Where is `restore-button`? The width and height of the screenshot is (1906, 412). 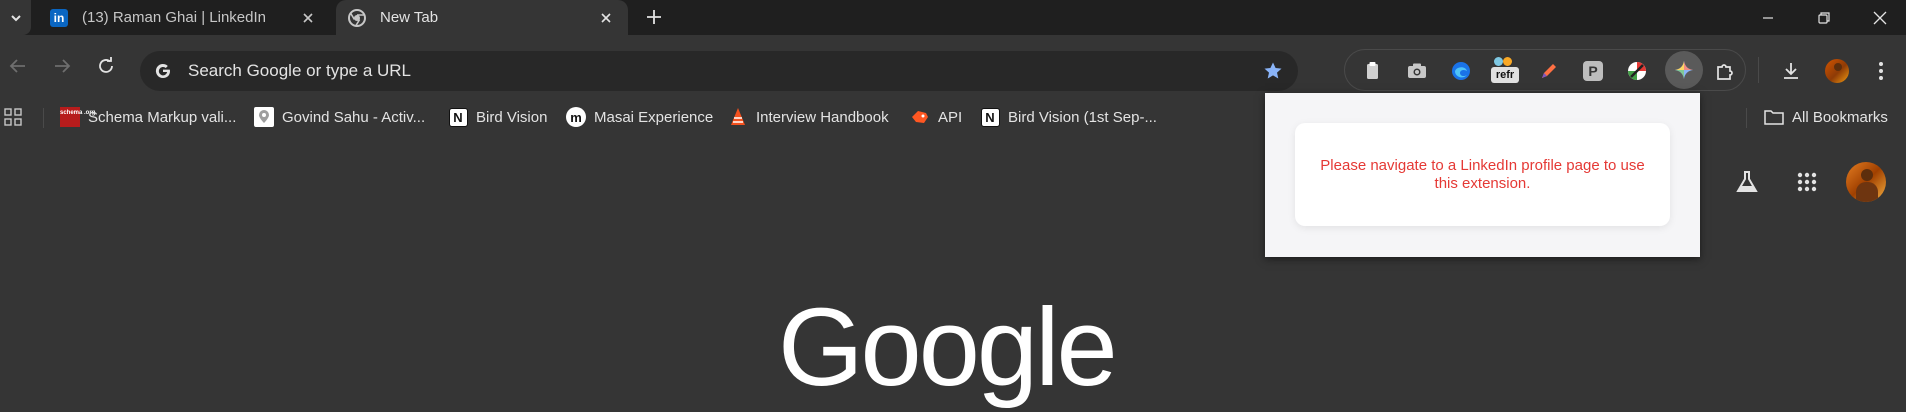
restore-button is located at coordinates (1824, 17).